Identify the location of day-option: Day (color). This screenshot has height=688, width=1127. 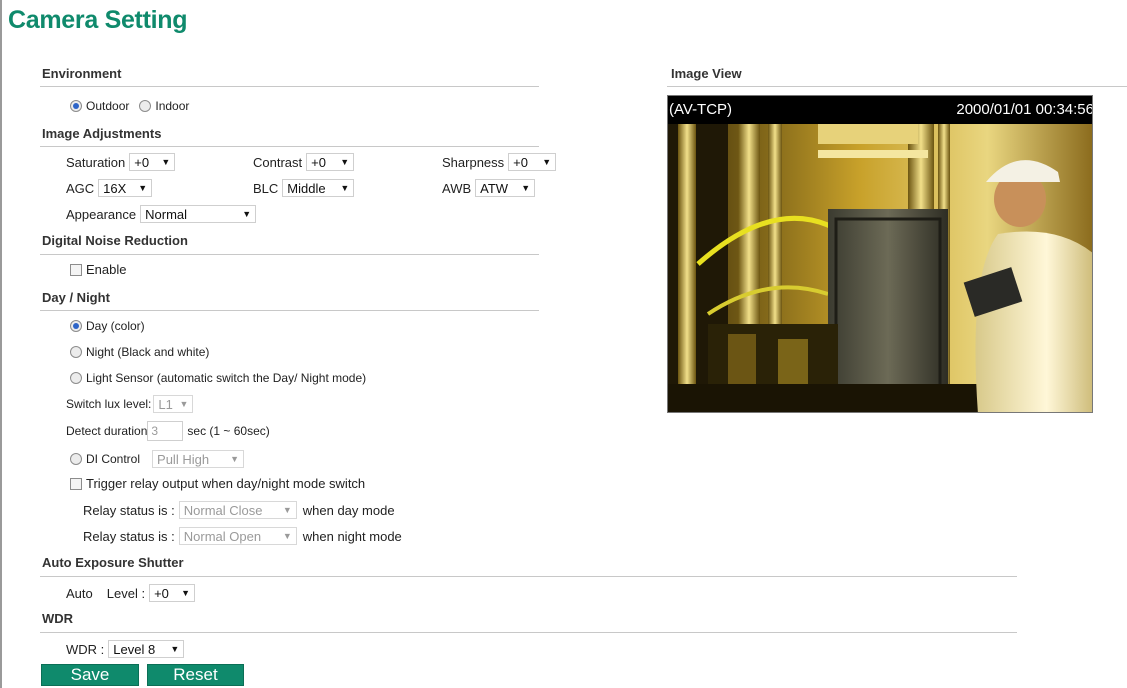
(107, 326).